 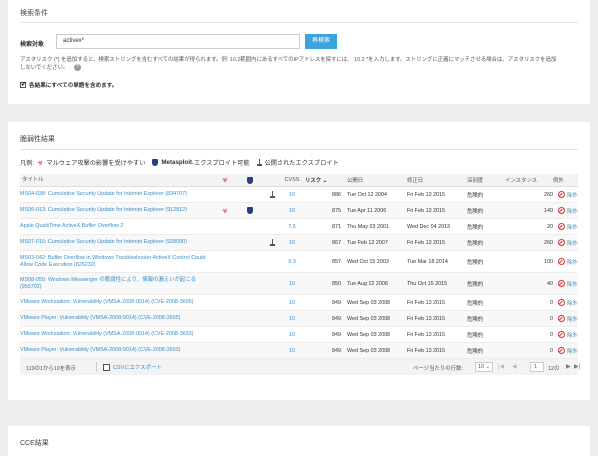 I want to click on col-title: タイトル, so click(x=115, y=180).